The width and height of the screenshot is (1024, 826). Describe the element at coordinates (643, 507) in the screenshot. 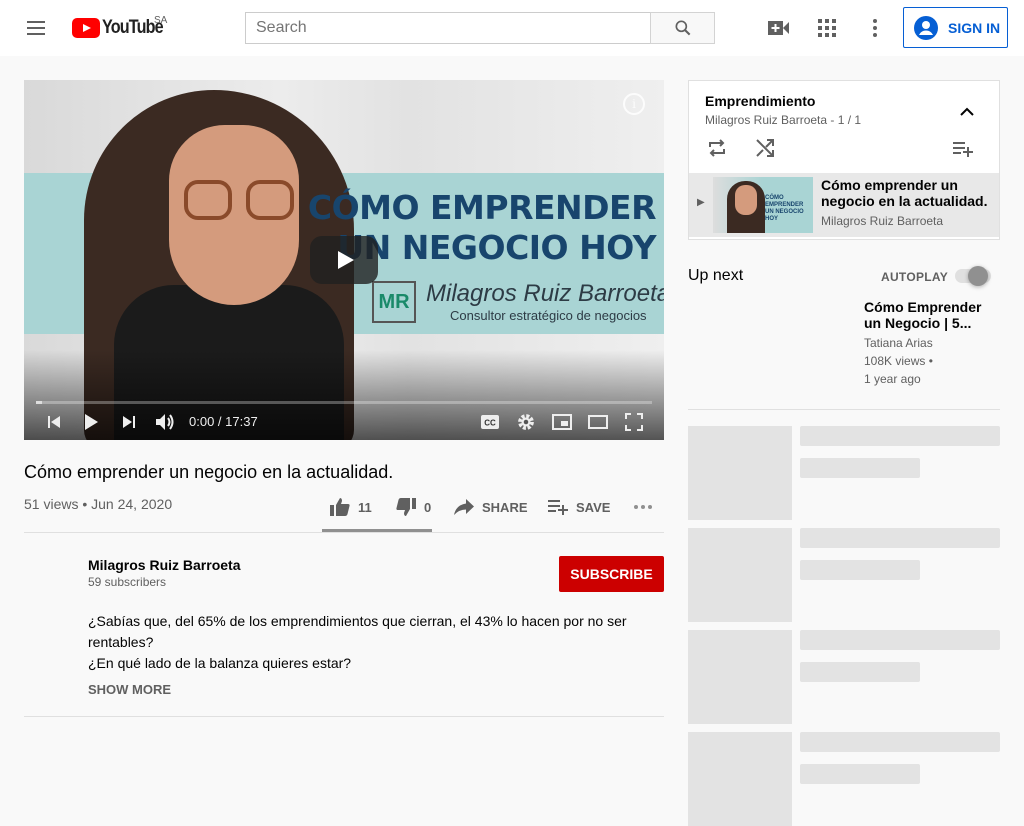

I see `more-horiz-icon` at that location.